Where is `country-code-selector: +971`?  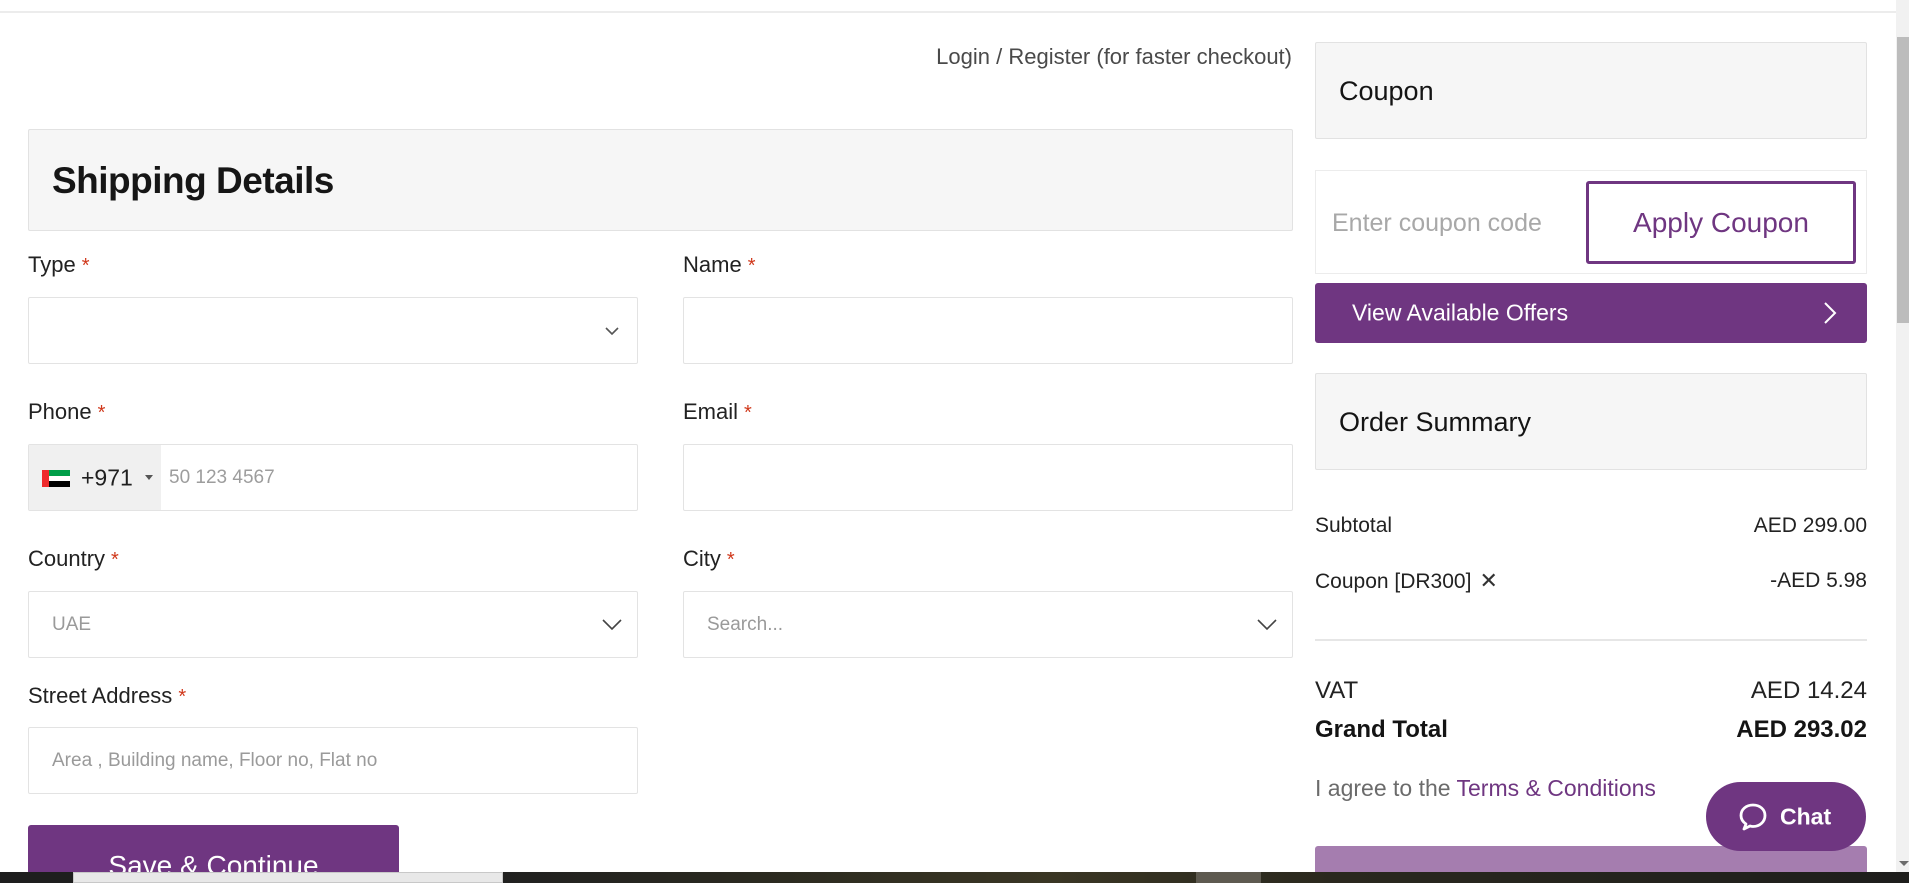 country-code-selector: +971 is located at coordinates (95, 477).